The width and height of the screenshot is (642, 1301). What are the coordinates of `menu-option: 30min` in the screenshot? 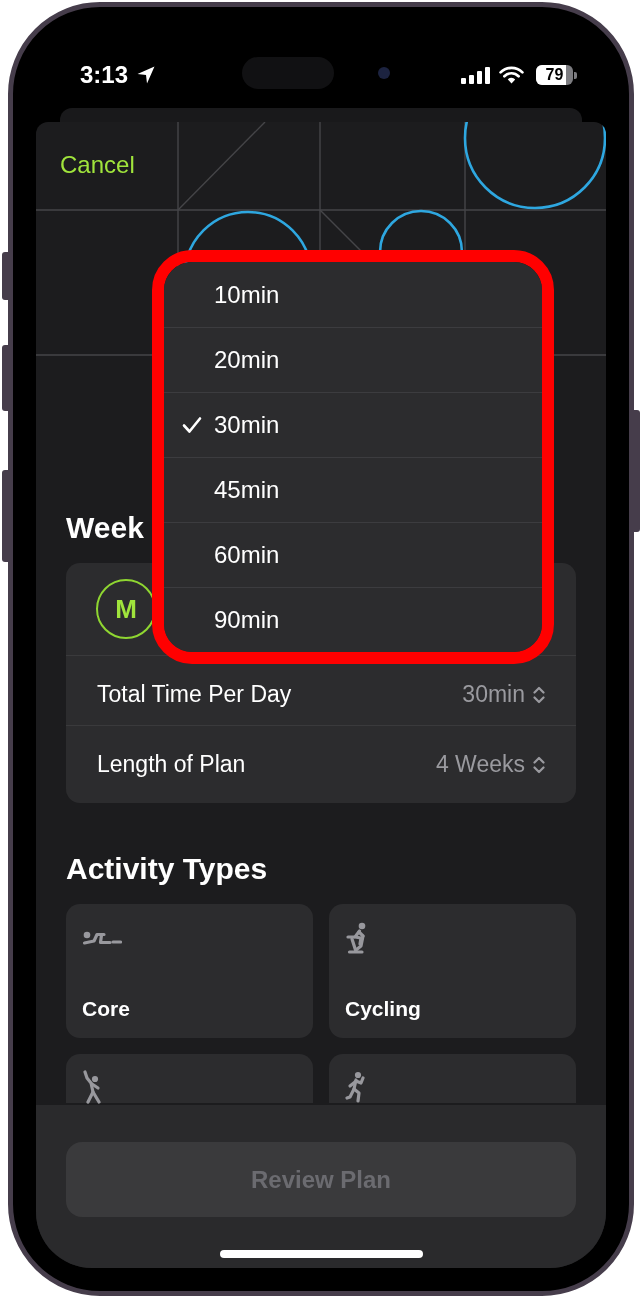 It's located at (353, 424).